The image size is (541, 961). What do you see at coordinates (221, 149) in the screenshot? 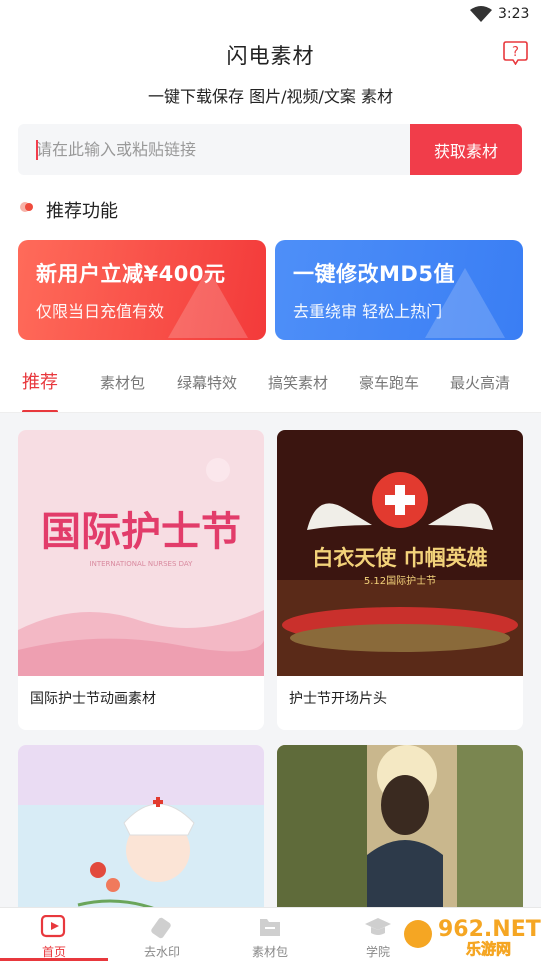
I see `link-input` at bounding box center [221, 149].